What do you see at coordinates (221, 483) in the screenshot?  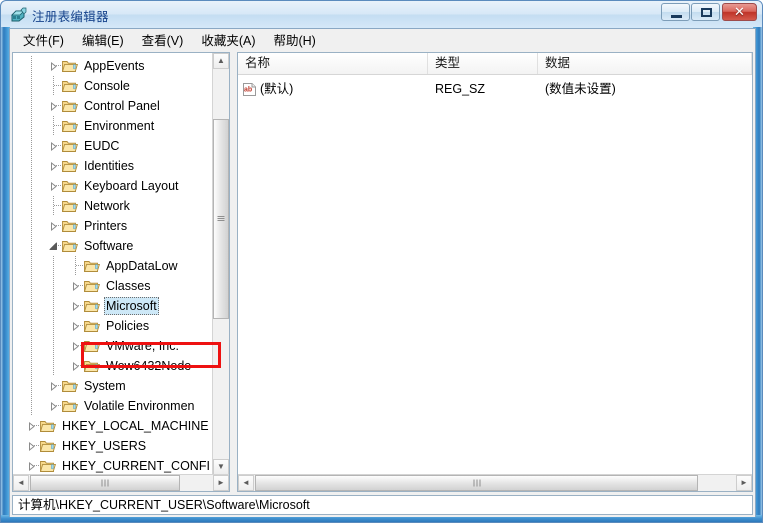 I see `tree-scroll-right-button: ►` at bounding box center [221, 483].